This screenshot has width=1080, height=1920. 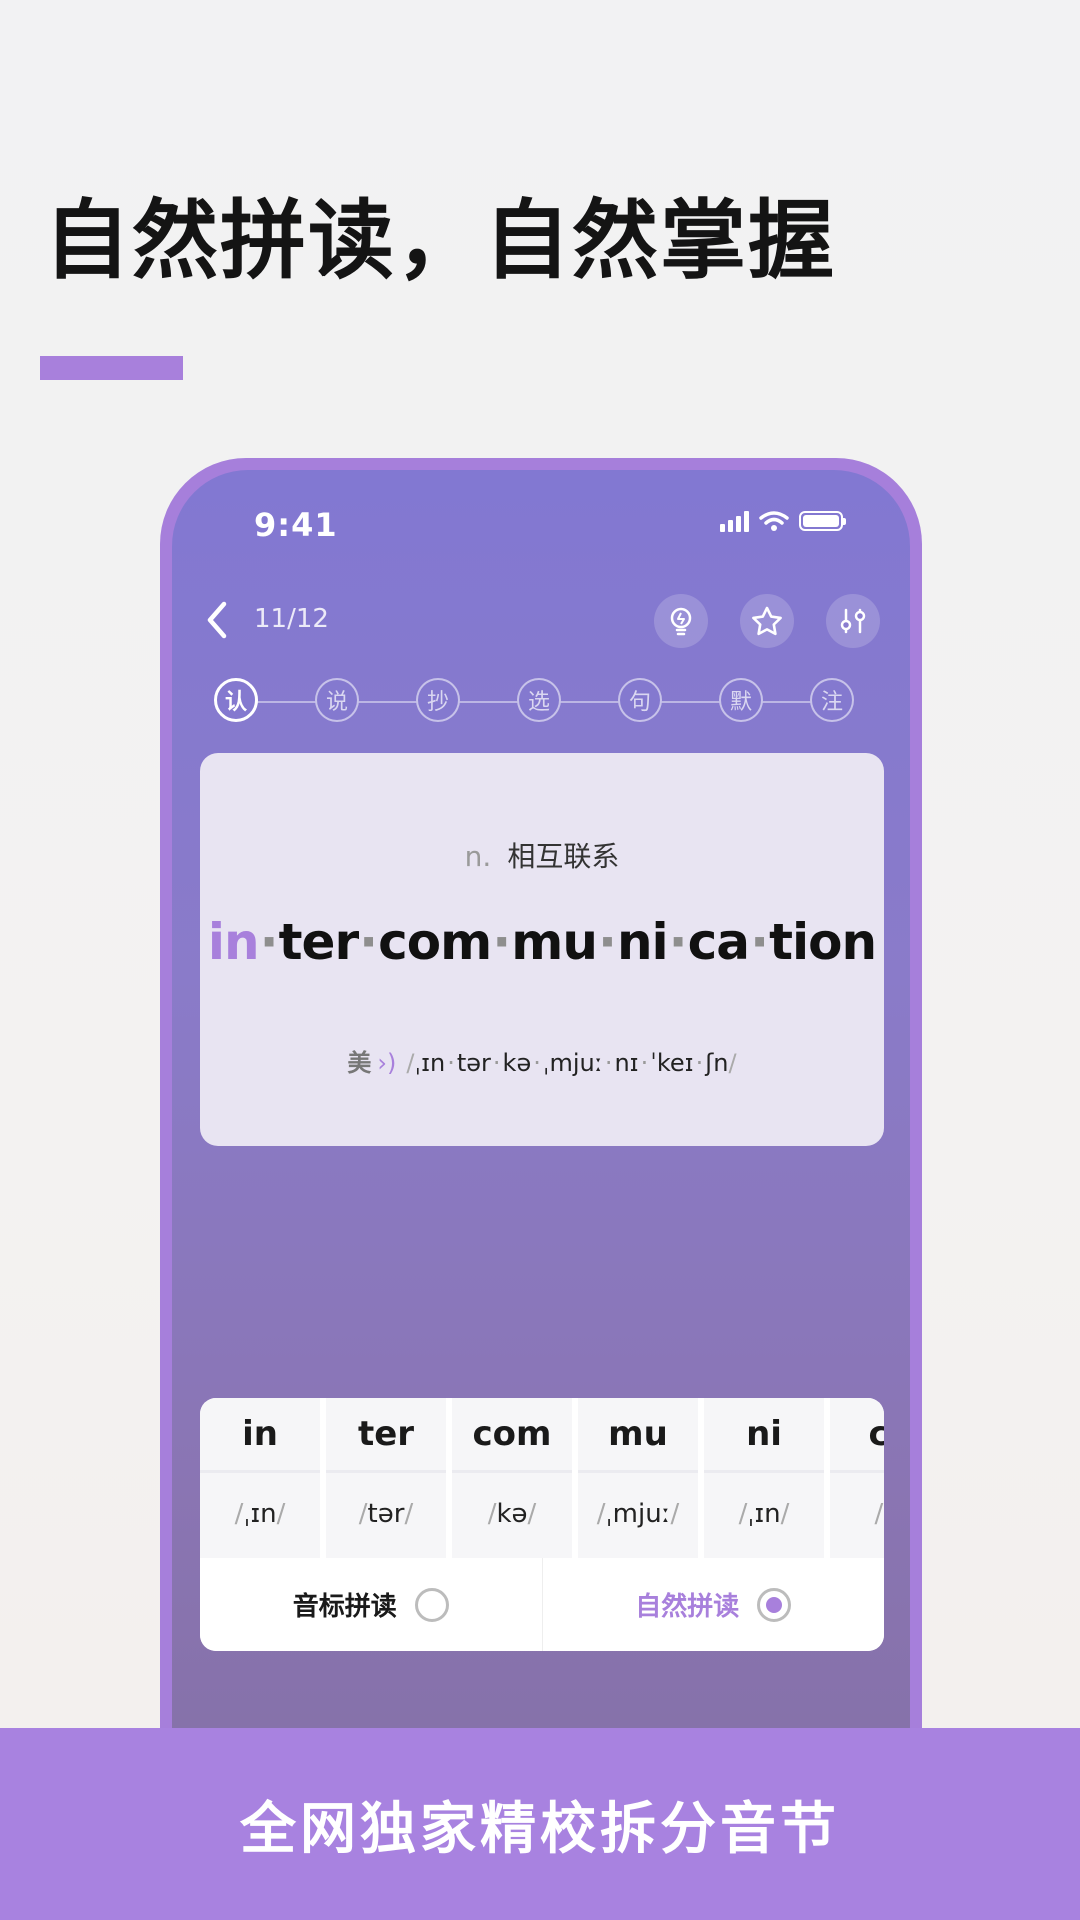 I want to click on phonetic-spelling-option: 音标拼读, so click(x=371, y=1604).